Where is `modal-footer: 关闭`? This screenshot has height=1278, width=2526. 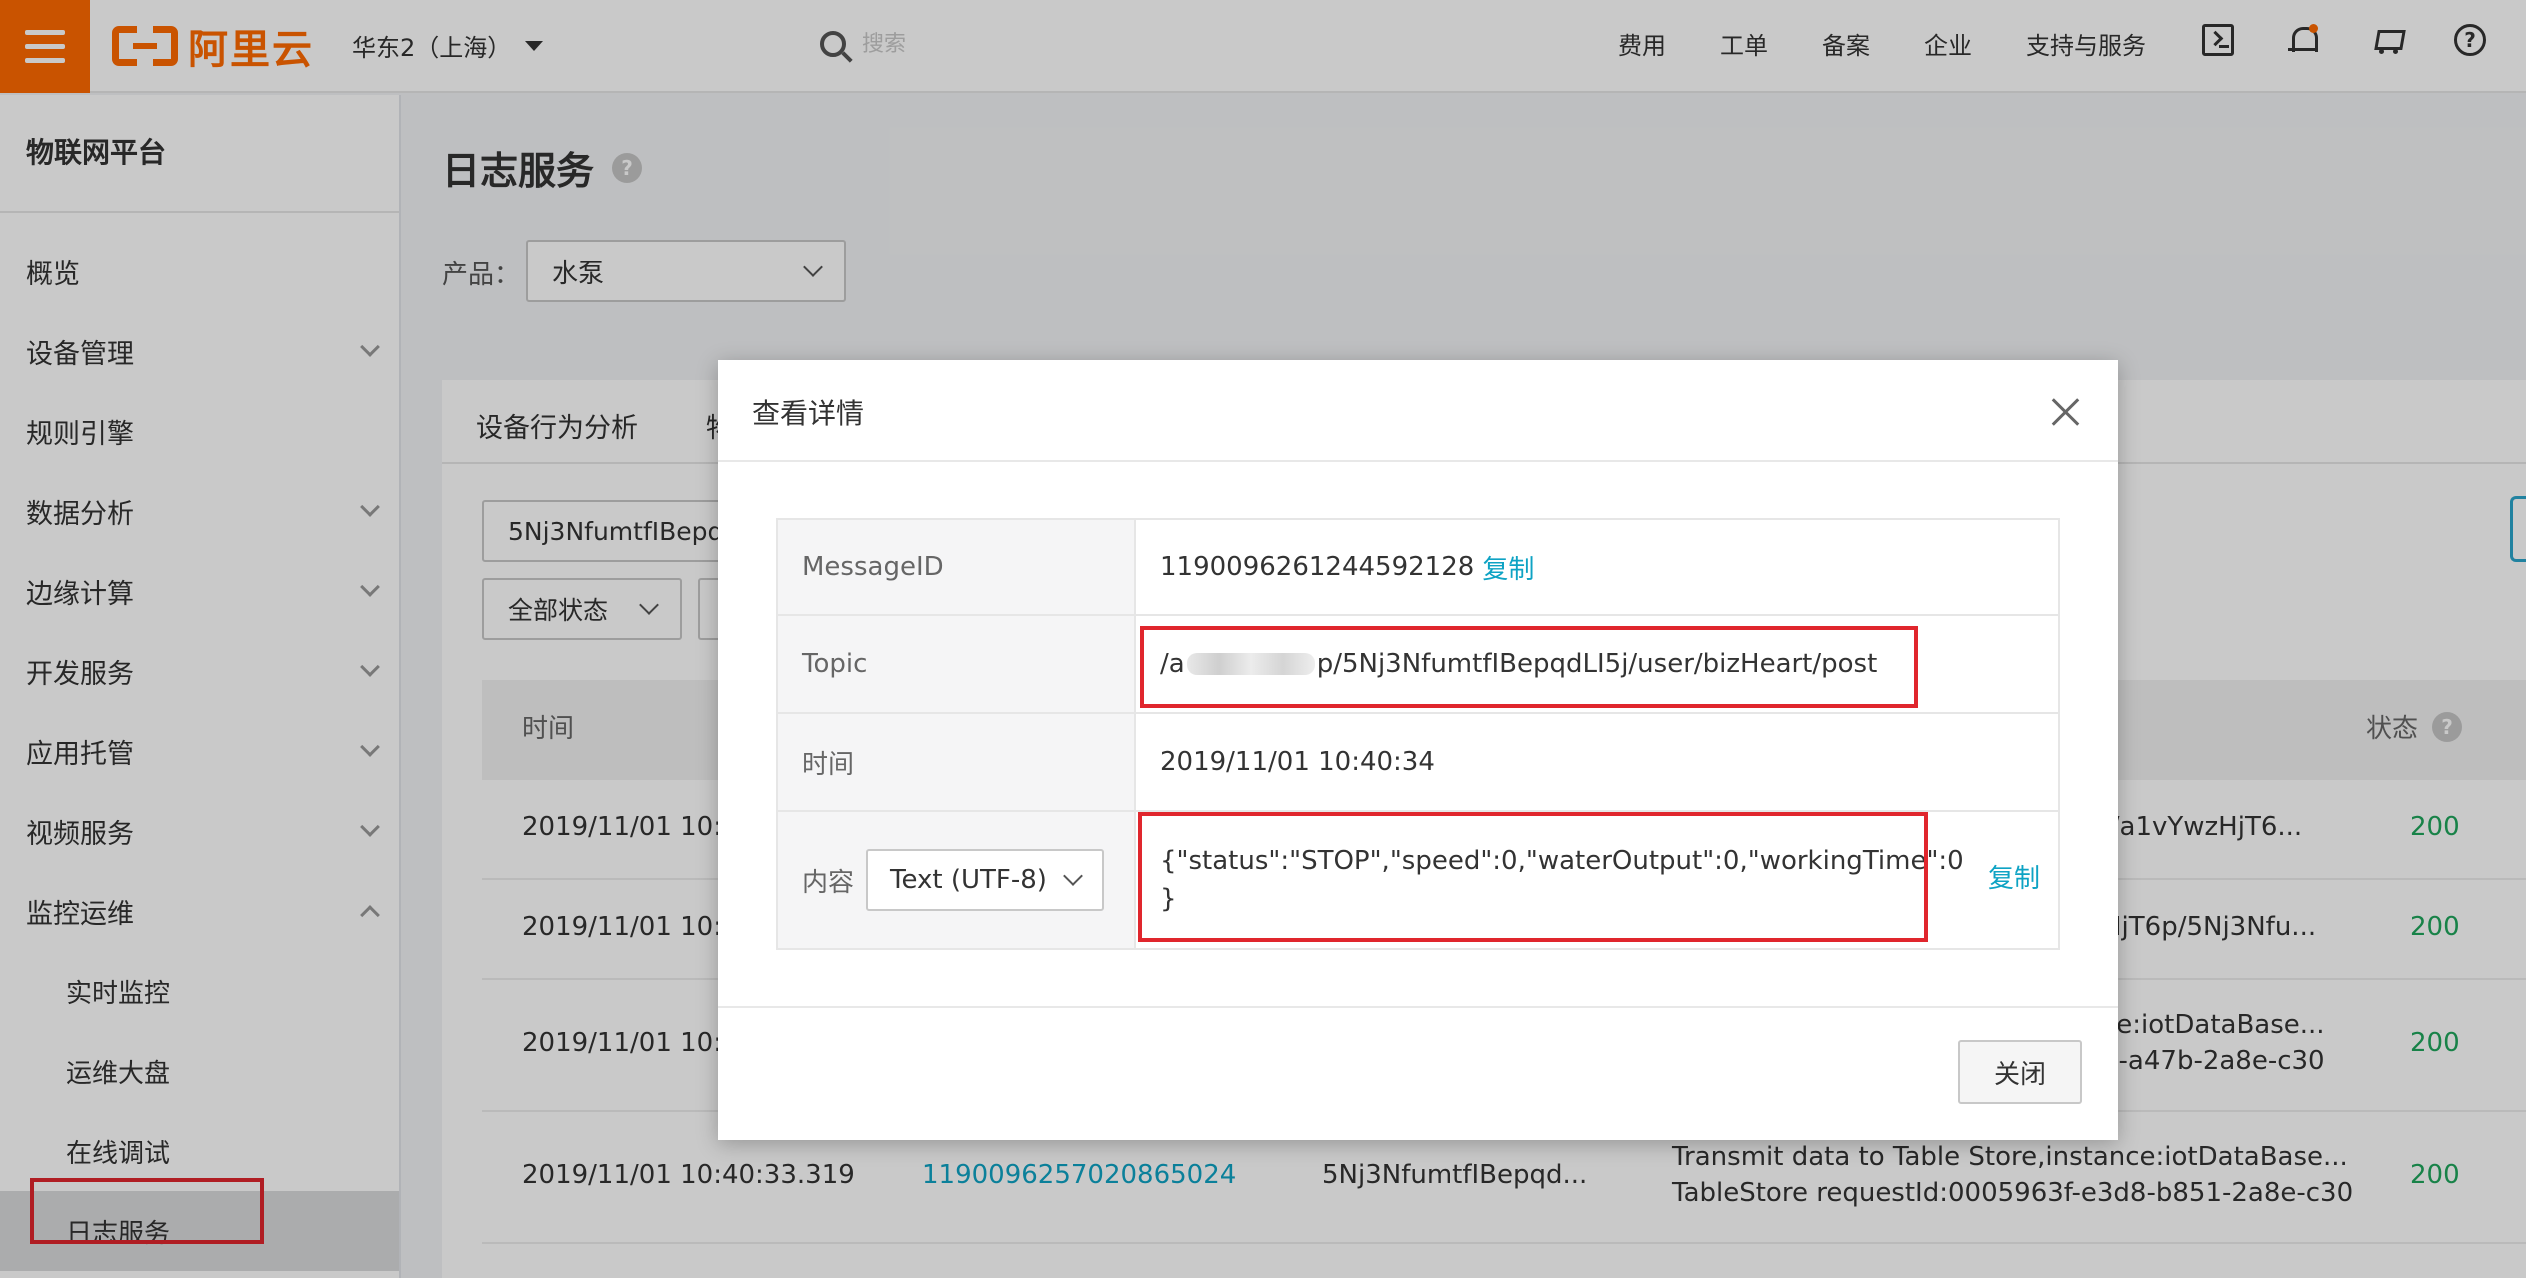
modal-footer: 关闭 is located at coordinates (1418, 1073).